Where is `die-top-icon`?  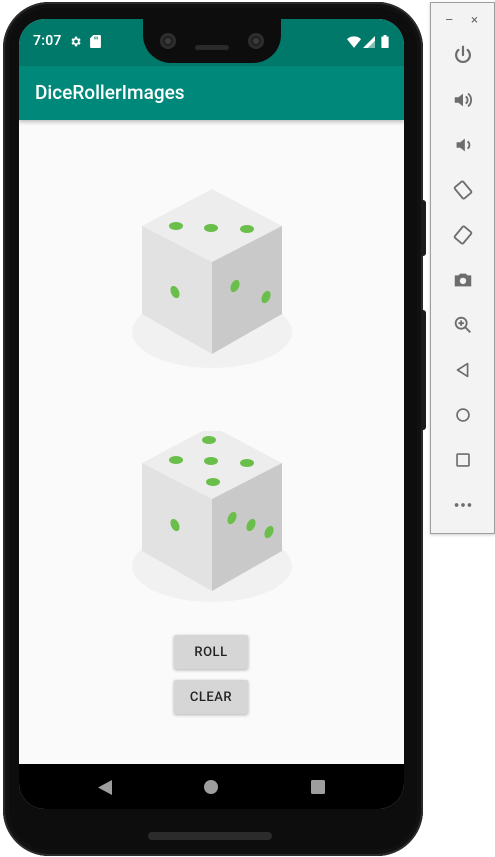 die-top-icon is located at coordinates (212, 278).